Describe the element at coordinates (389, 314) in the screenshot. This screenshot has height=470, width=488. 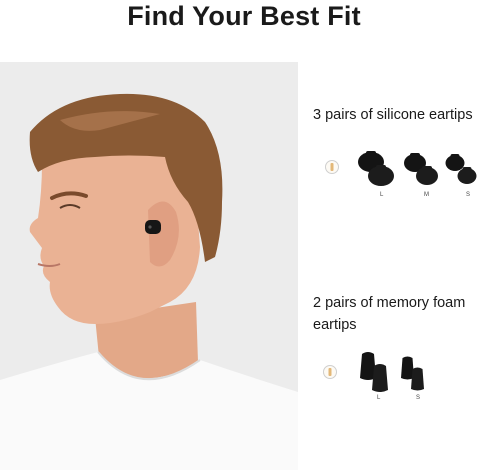
I see `foam-eartips-label: 2 pairs of memory foam eartips` at that location.